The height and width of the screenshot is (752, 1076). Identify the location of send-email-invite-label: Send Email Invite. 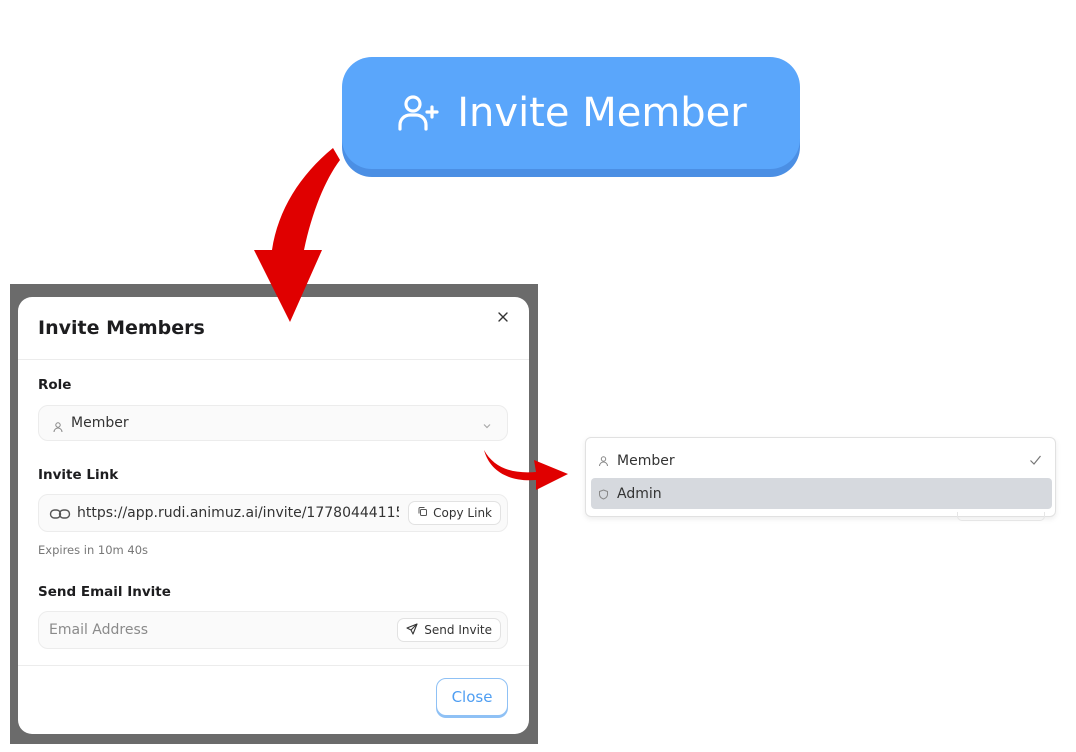
(104, 592).